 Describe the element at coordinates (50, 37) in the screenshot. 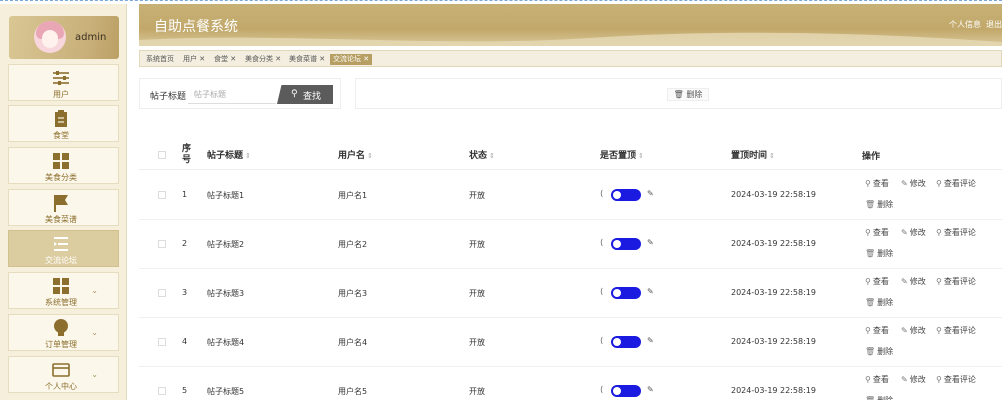

I see `avatar` at that location.